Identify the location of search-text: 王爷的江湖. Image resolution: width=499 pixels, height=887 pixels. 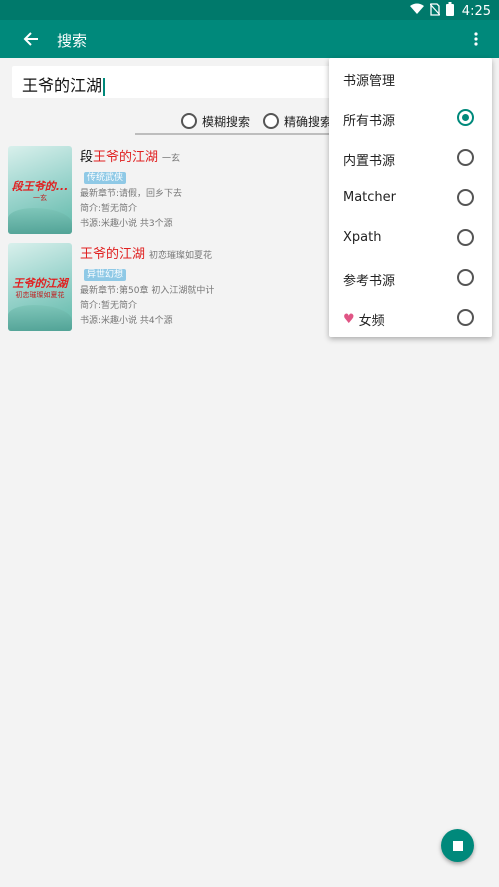
(64, 84).